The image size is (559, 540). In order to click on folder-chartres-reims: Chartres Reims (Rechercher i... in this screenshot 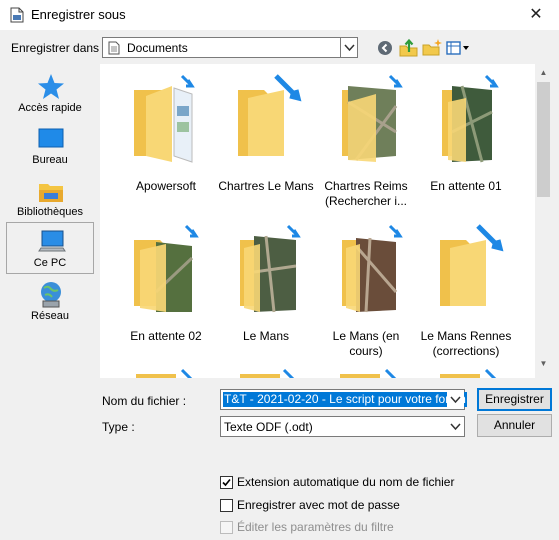, I will do `click(366, 140)`.